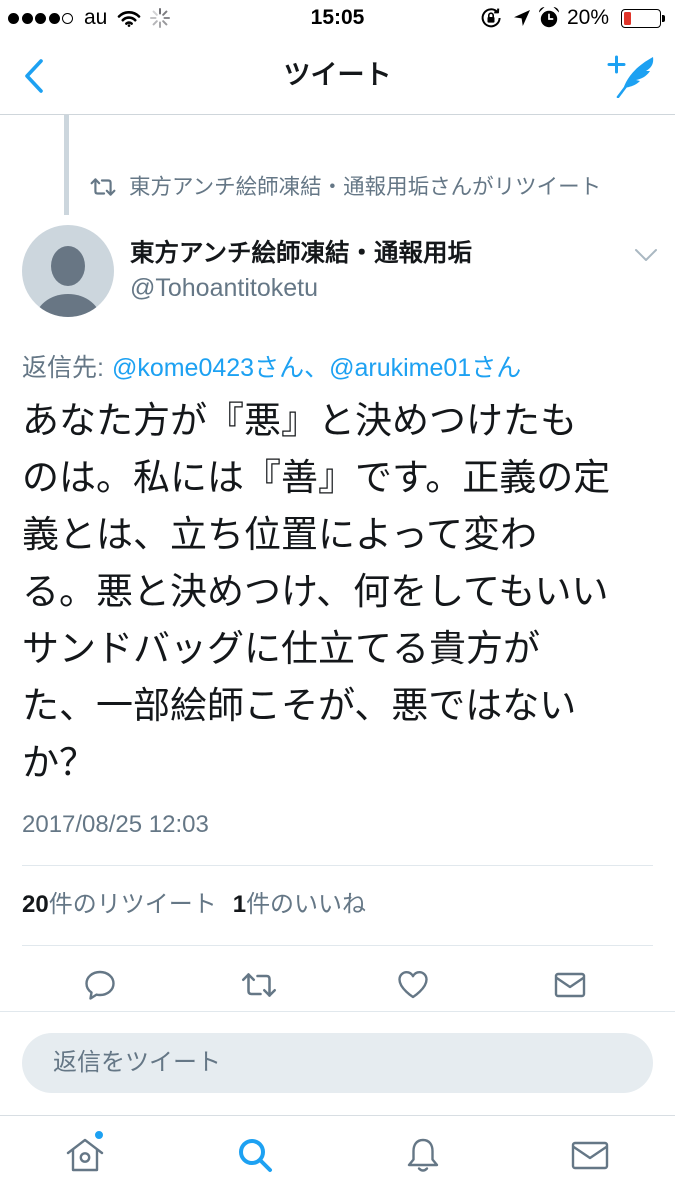  I want to click on direct-message-button, so click(570, 985).